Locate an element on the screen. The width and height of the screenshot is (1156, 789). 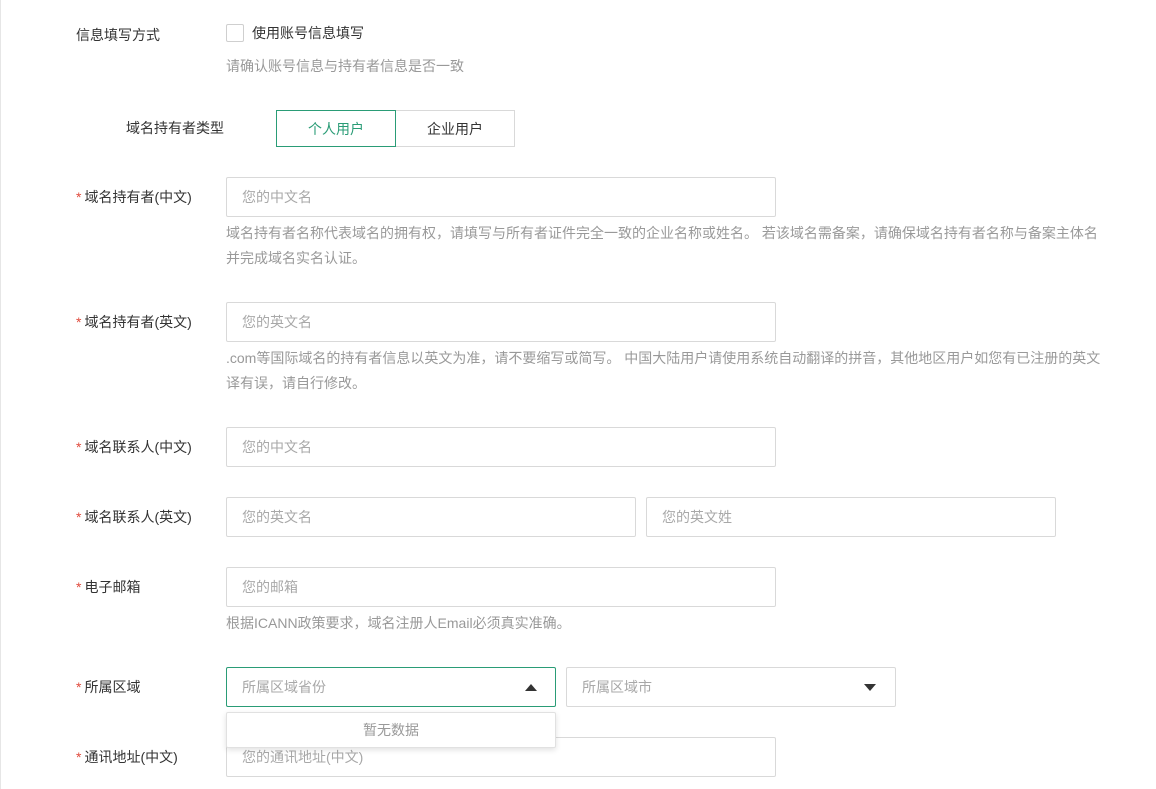
address-cn-label-text: 通讯地址(中文) is located at coordinates (131, 757).